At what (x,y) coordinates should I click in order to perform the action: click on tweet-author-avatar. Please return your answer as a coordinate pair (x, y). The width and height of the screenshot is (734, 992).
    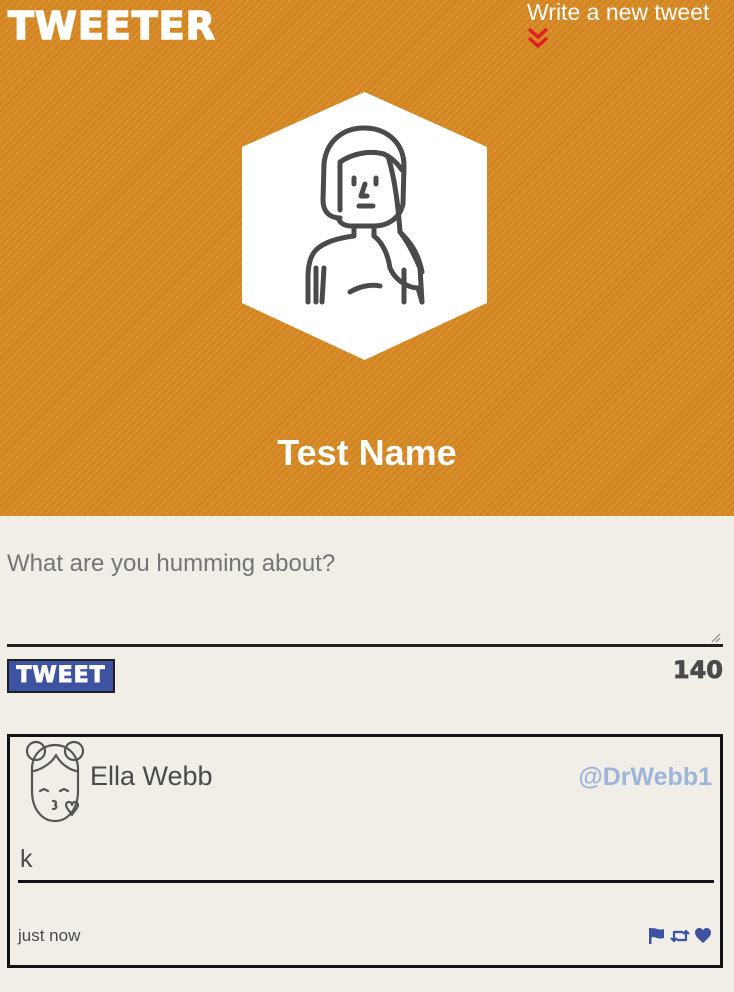
    Looking at the image, I should click on (55, 781).